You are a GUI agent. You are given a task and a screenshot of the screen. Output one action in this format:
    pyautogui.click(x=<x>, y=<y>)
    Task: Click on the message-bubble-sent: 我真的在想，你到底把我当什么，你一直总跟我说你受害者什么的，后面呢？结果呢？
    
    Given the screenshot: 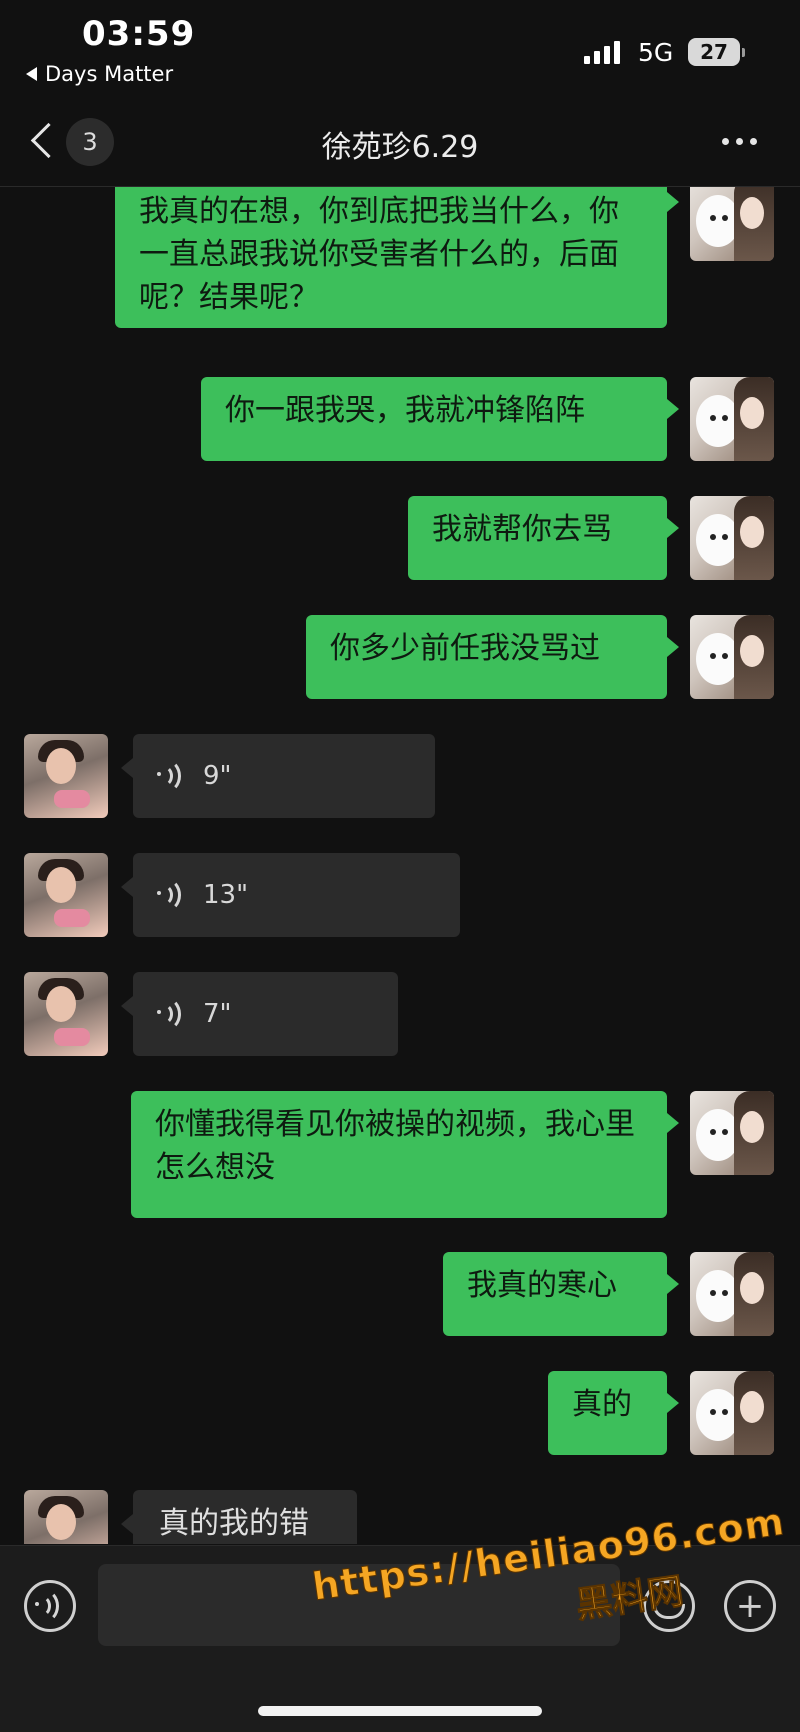 What is the action you would take?
    pyautogui.click(x=397, y=257)
    